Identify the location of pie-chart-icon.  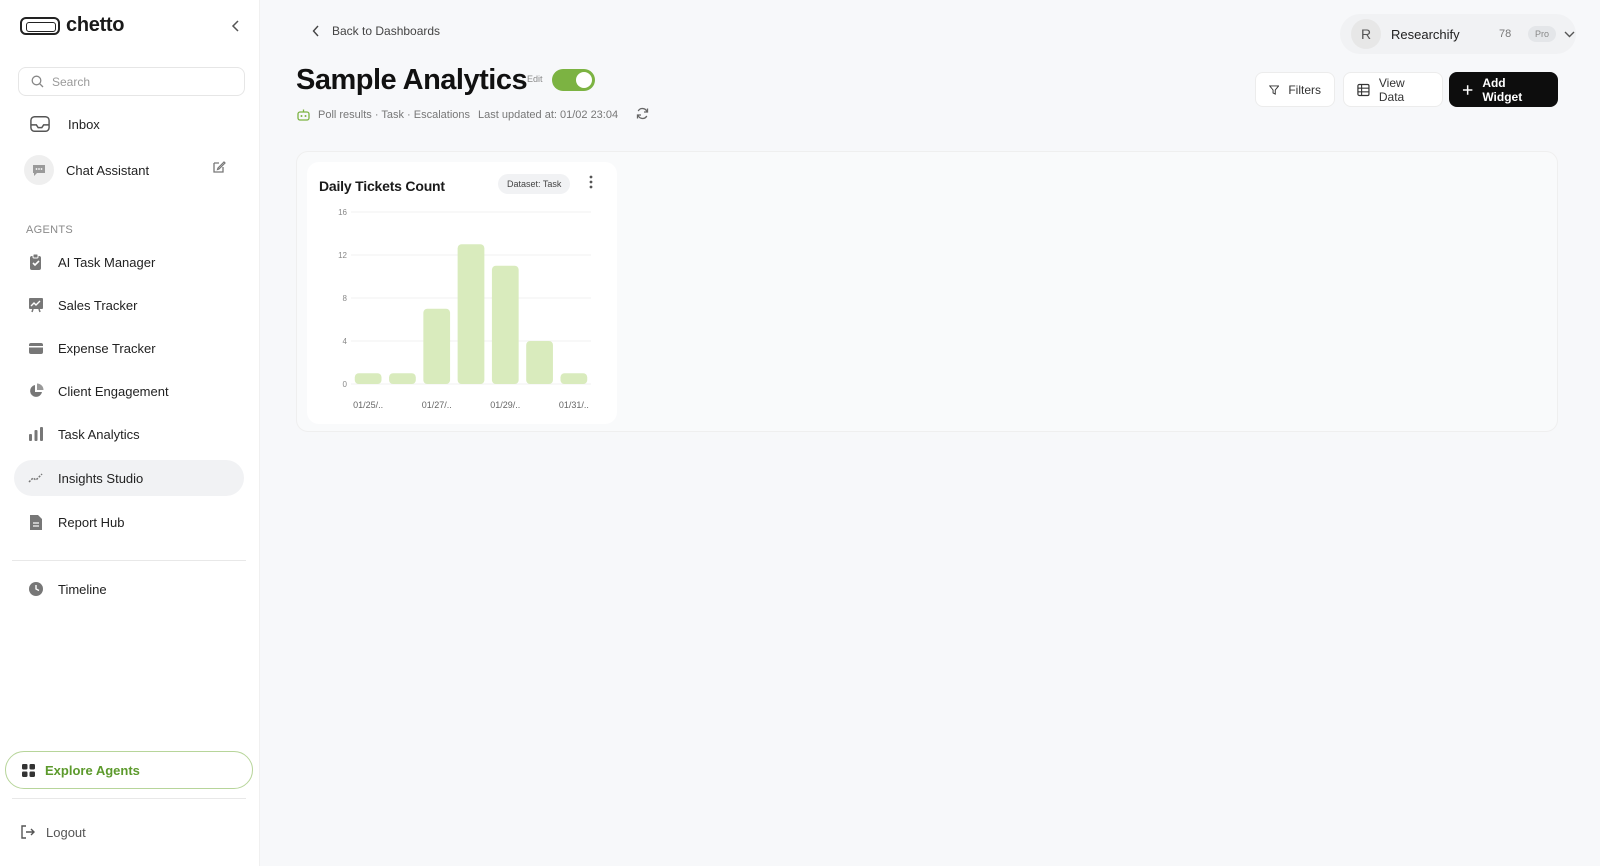
(36, 391).